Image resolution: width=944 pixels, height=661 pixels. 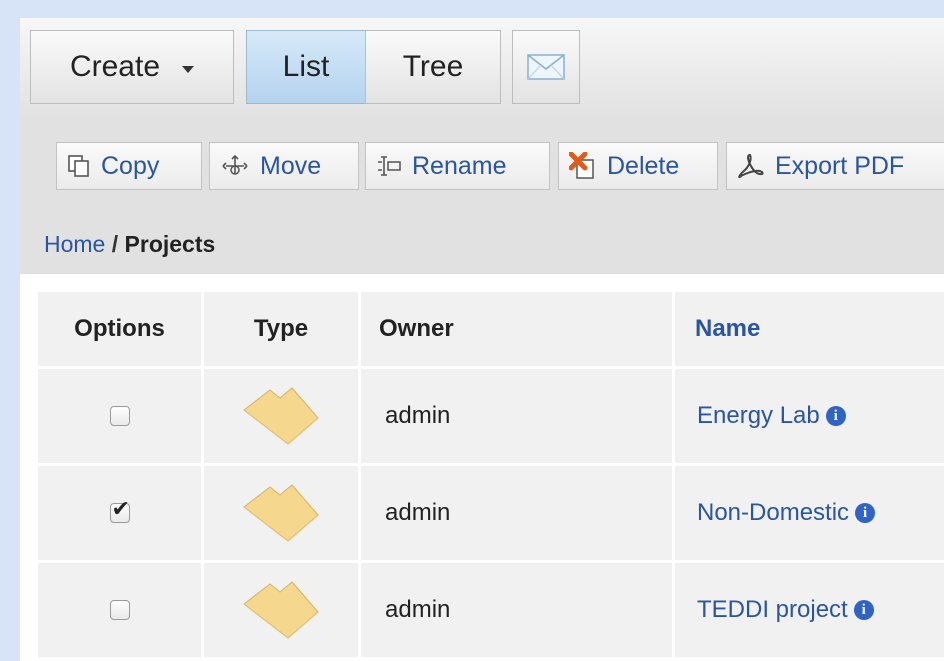 I want to click on view-toolbar: Create List Tree, so click(x=482, y=67).